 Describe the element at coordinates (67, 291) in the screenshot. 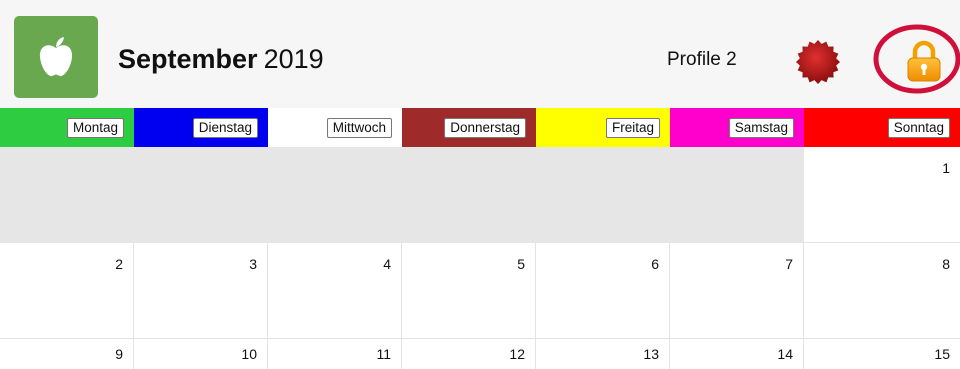

I see `day-cell: 2` at that location.